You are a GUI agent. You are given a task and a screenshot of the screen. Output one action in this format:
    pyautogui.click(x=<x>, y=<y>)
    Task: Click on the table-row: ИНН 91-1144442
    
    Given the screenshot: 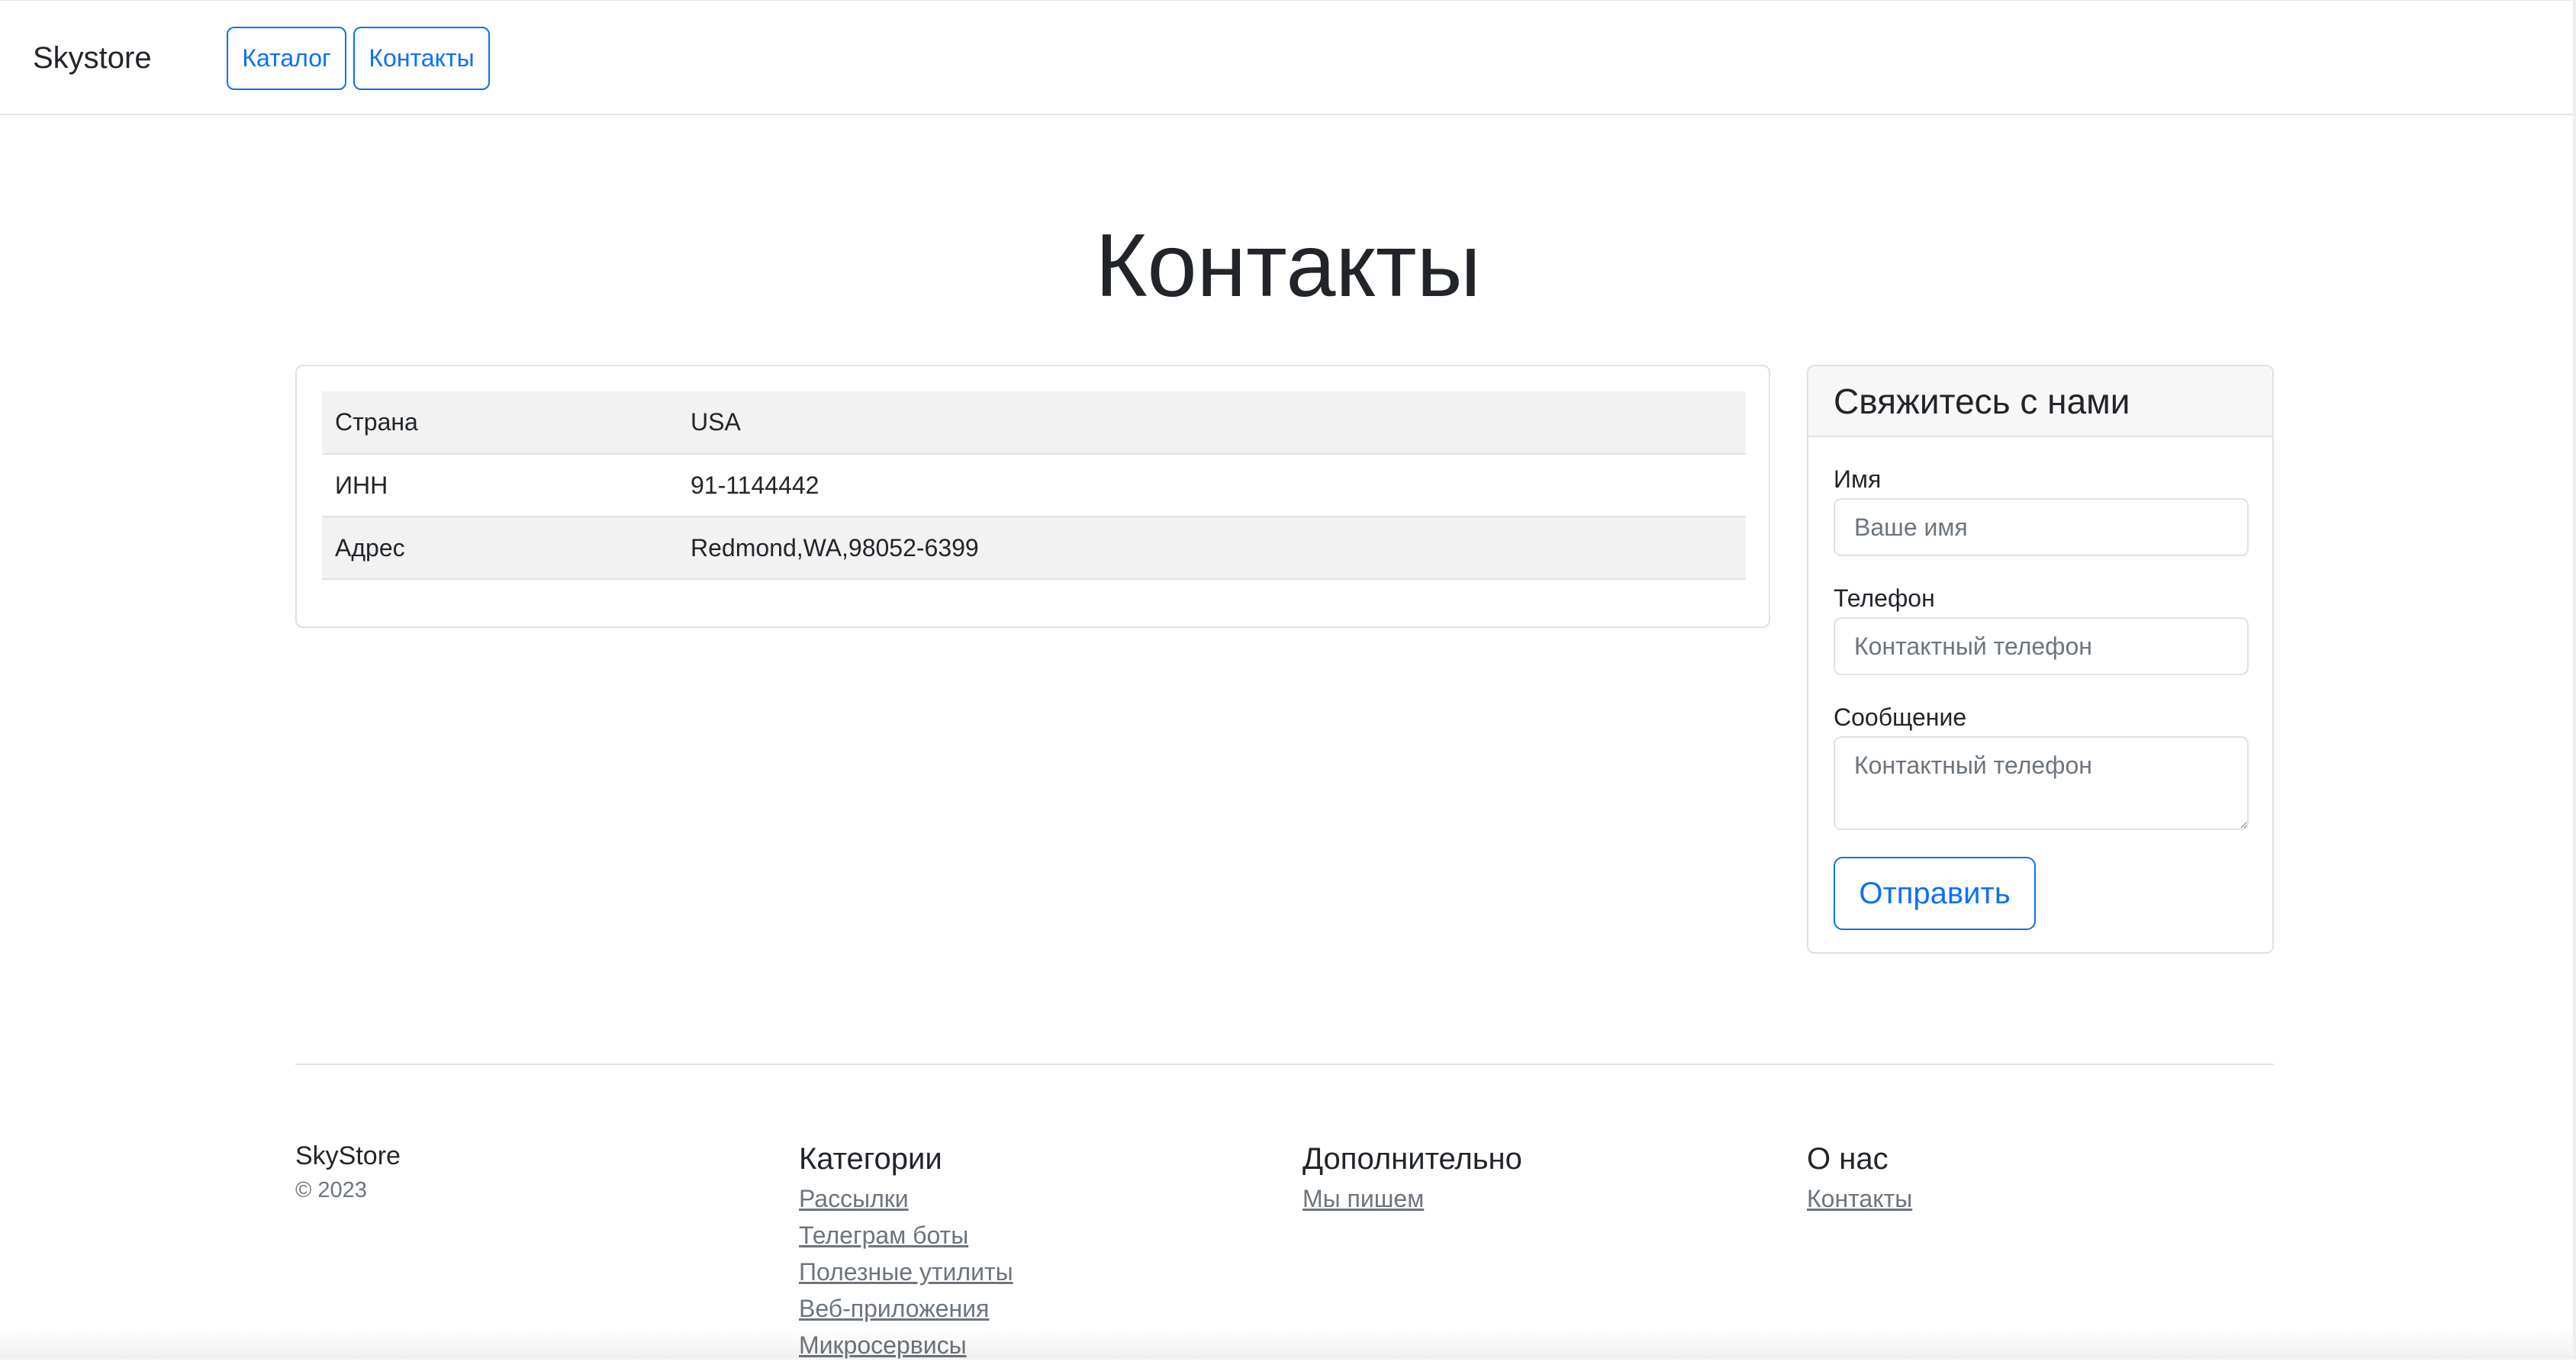 What is the action you would take?
    pyautogui.click(x=1034, y=485)
    